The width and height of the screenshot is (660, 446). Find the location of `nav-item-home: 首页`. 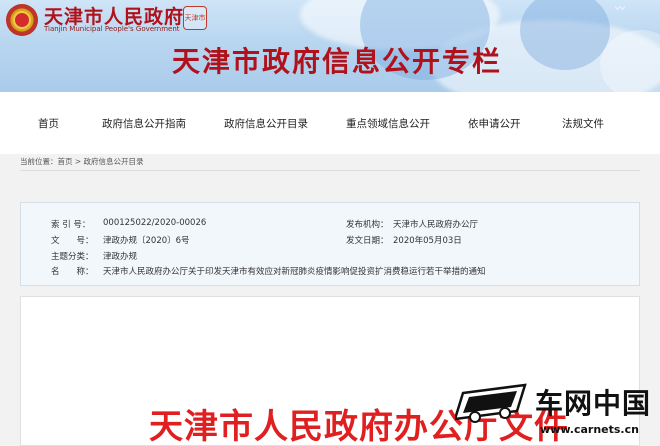

nav-item-home: 首页 is located at coordinates (48, 123).